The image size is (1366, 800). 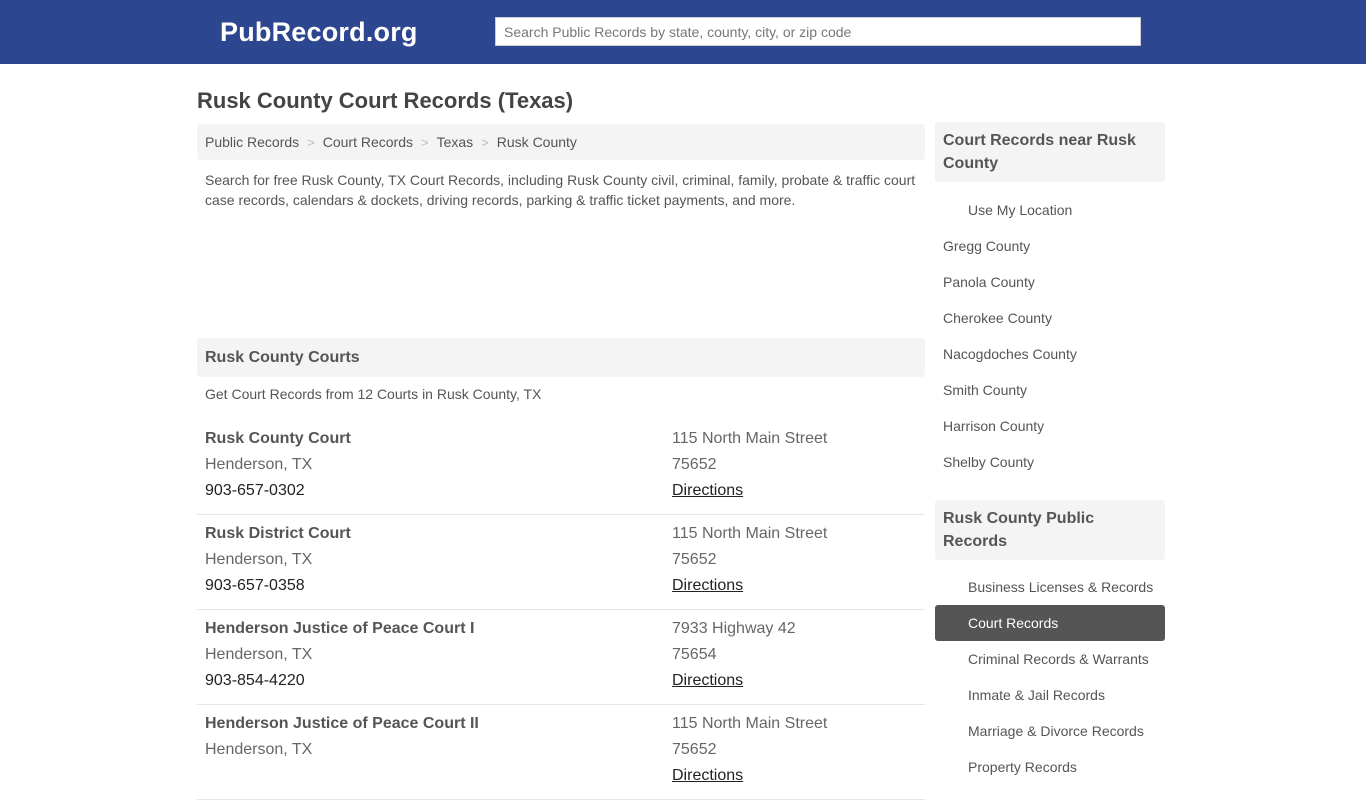 I want to click on breadcrumb-public-records: Public Records, so click(x=252, y=142).